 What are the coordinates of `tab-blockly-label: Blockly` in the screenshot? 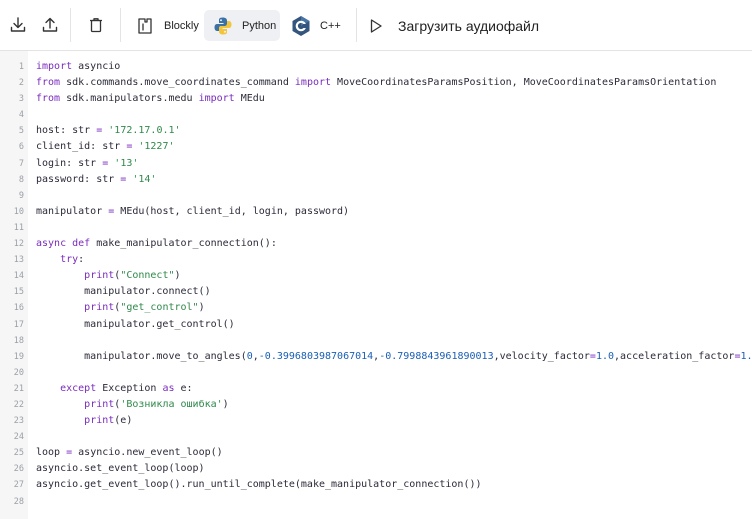 It's located at (181, 25).